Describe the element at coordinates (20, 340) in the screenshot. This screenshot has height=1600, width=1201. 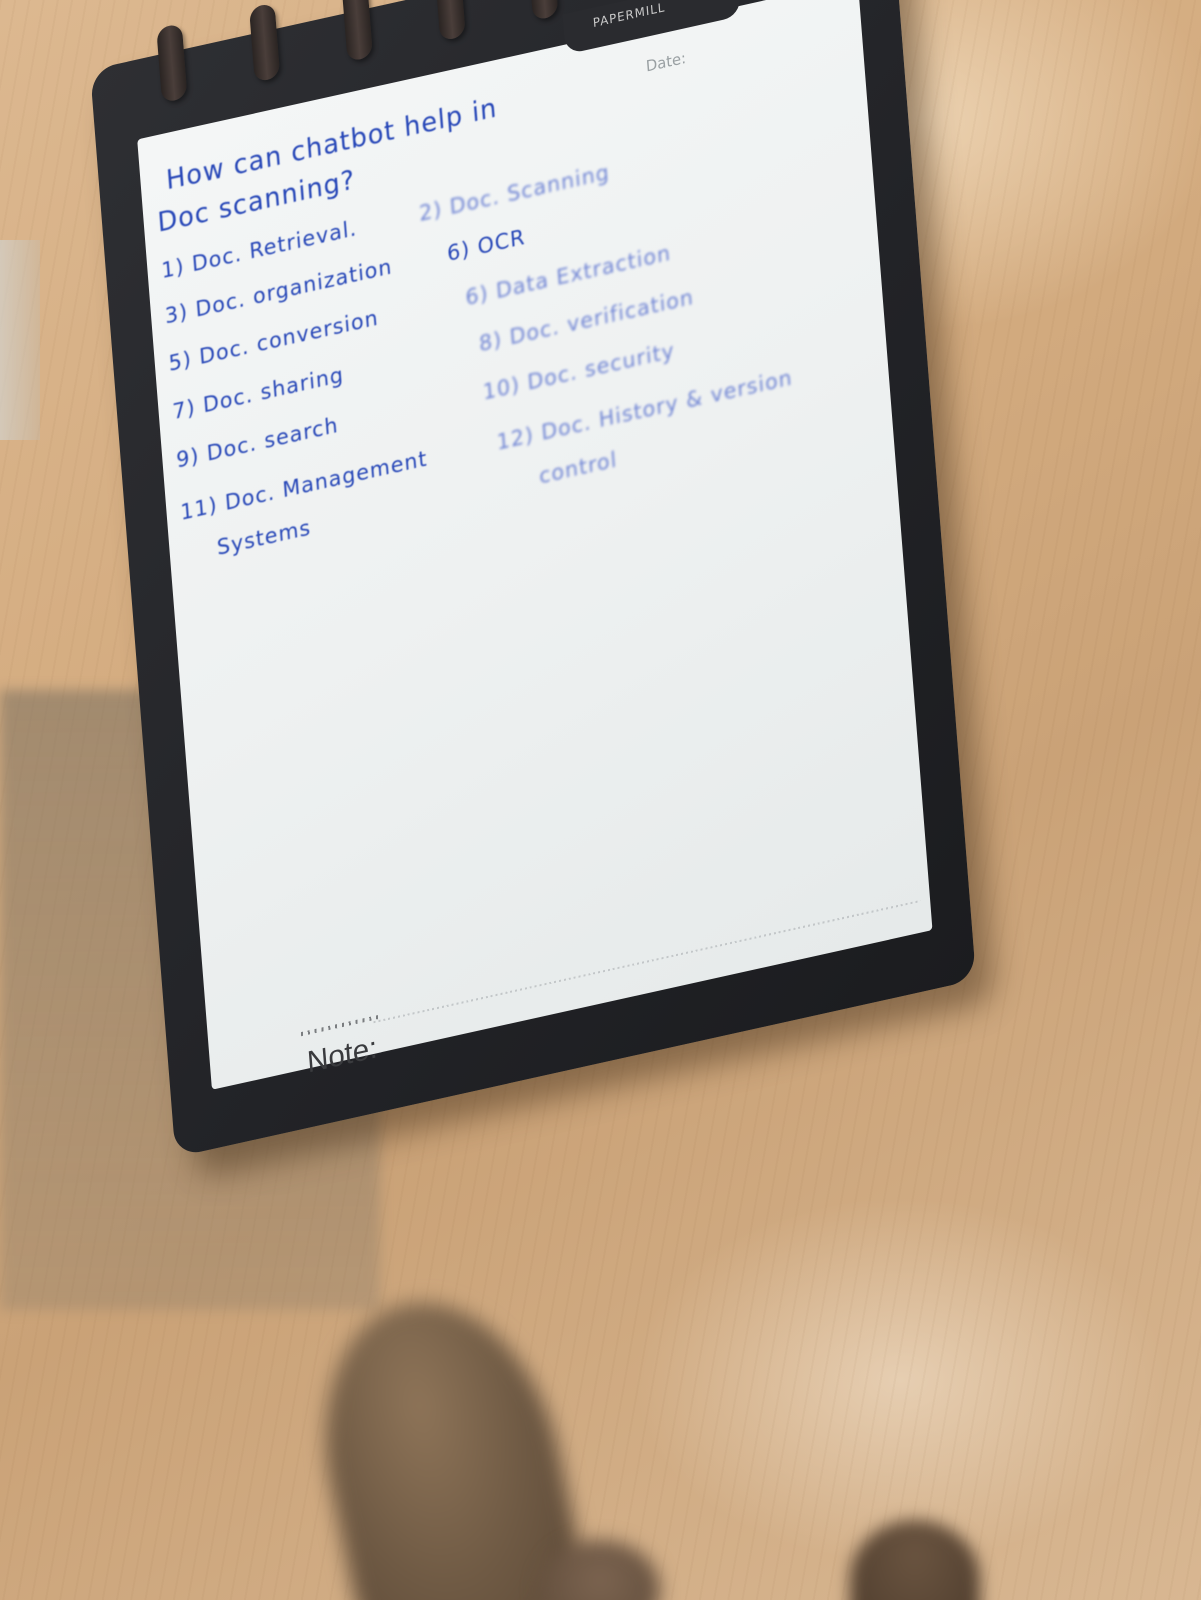
I see `glass-object` at that location.